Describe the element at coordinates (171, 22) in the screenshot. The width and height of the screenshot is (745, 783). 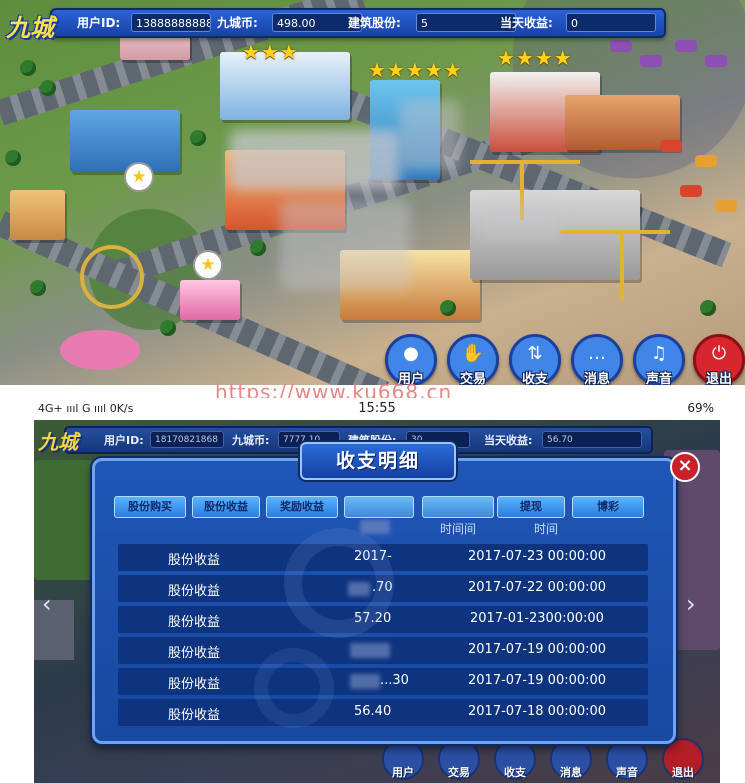
I see `user-id-value: 13888888888` at that location.